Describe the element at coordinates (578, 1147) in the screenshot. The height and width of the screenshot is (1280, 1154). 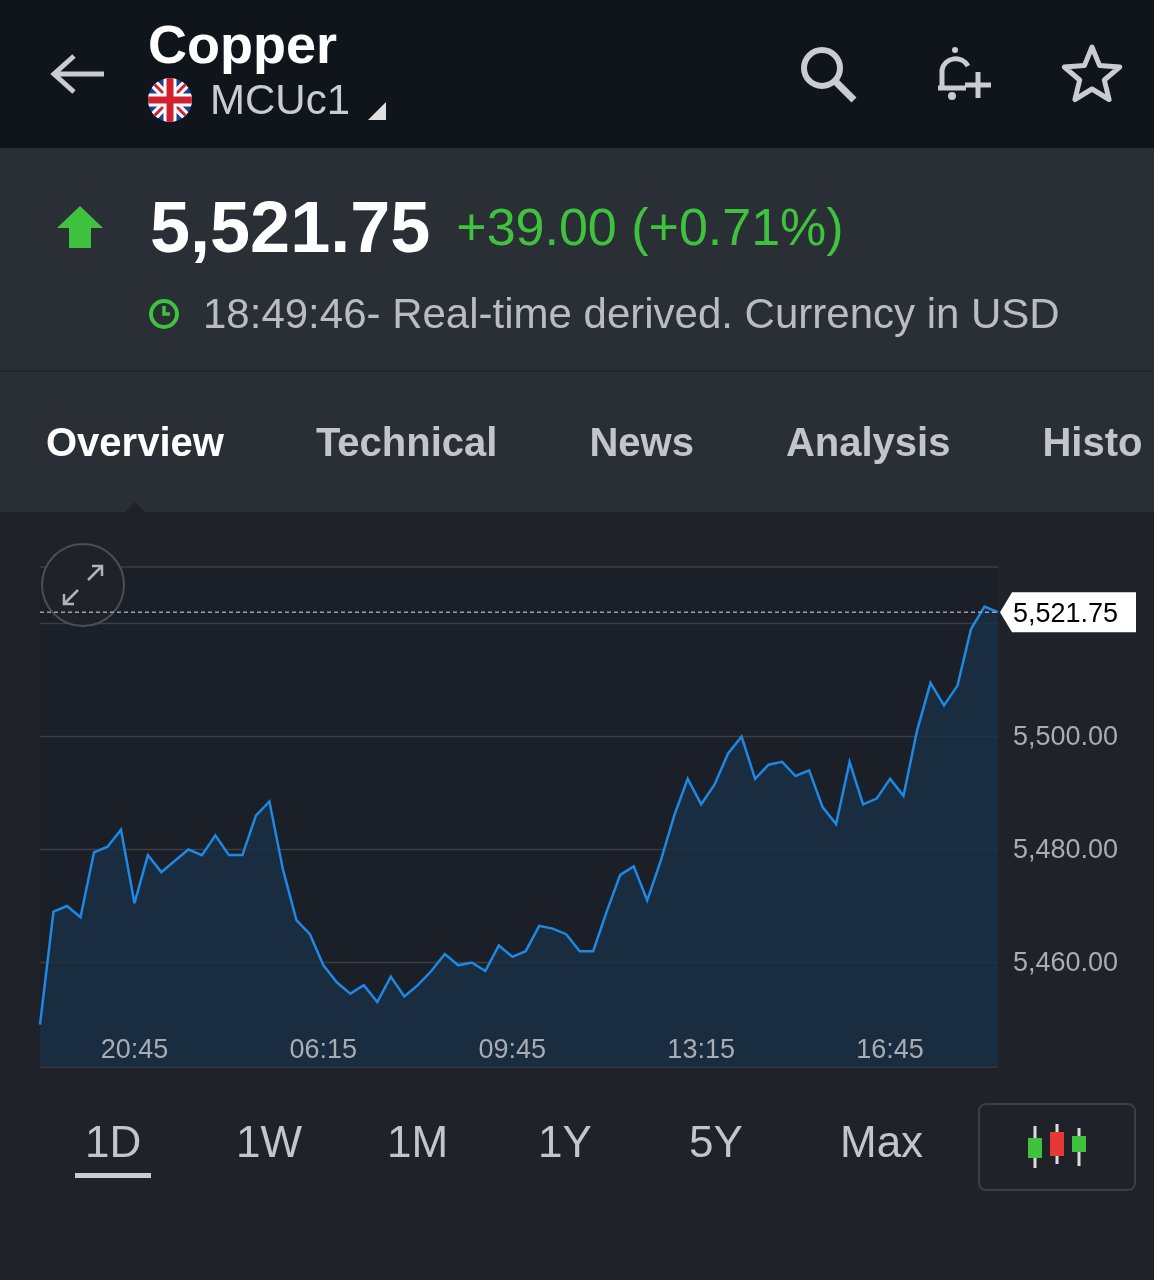
I see `range-button: 1Y` at that location.